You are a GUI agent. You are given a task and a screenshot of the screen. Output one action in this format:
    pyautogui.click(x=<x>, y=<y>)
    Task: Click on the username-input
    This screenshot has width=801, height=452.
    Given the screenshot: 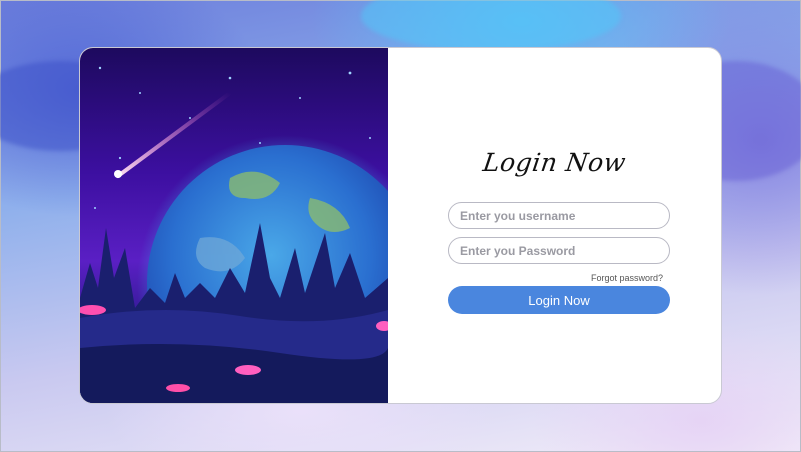 What is the action you would take?
    pyautogui.click(x=559, y=215)
    